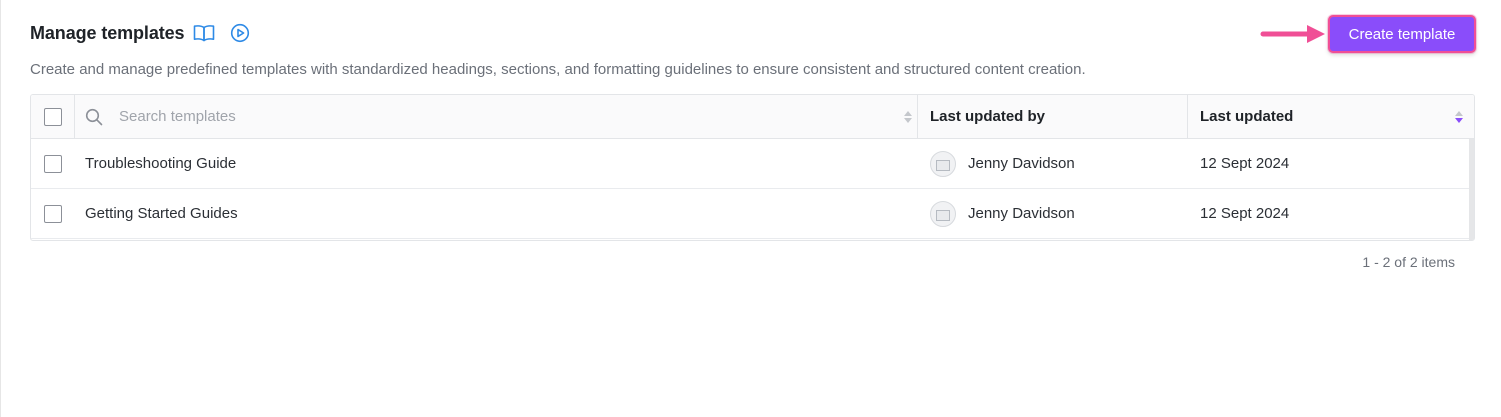 Image resolution: width=1501 pixels, height=417 pixels. I want to click on book-icon, so click(204, 33).